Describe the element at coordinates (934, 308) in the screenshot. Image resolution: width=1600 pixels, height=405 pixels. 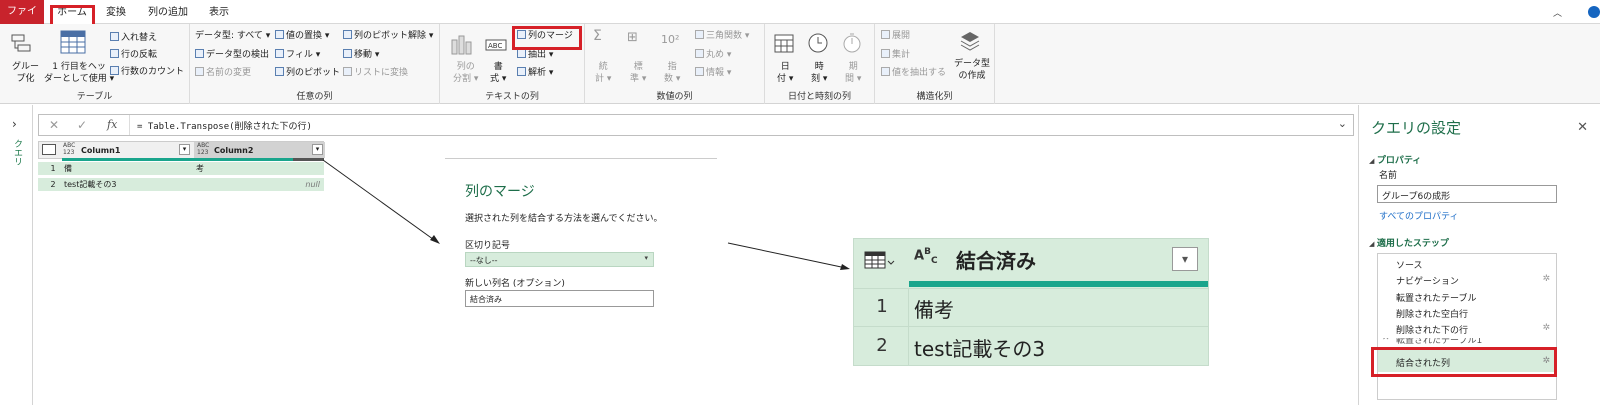
I see `merged-cell: 備考` at that location.